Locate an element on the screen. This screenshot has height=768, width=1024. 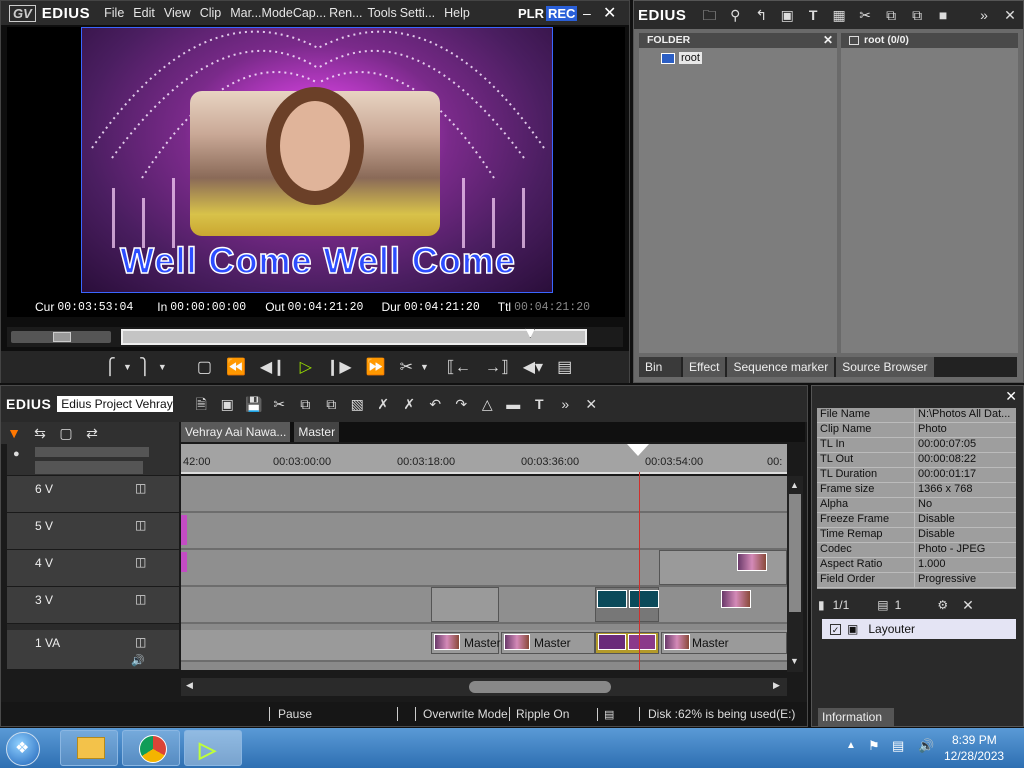
track-header-6v: 6 V ◫ is located at coordinates (93, 494).